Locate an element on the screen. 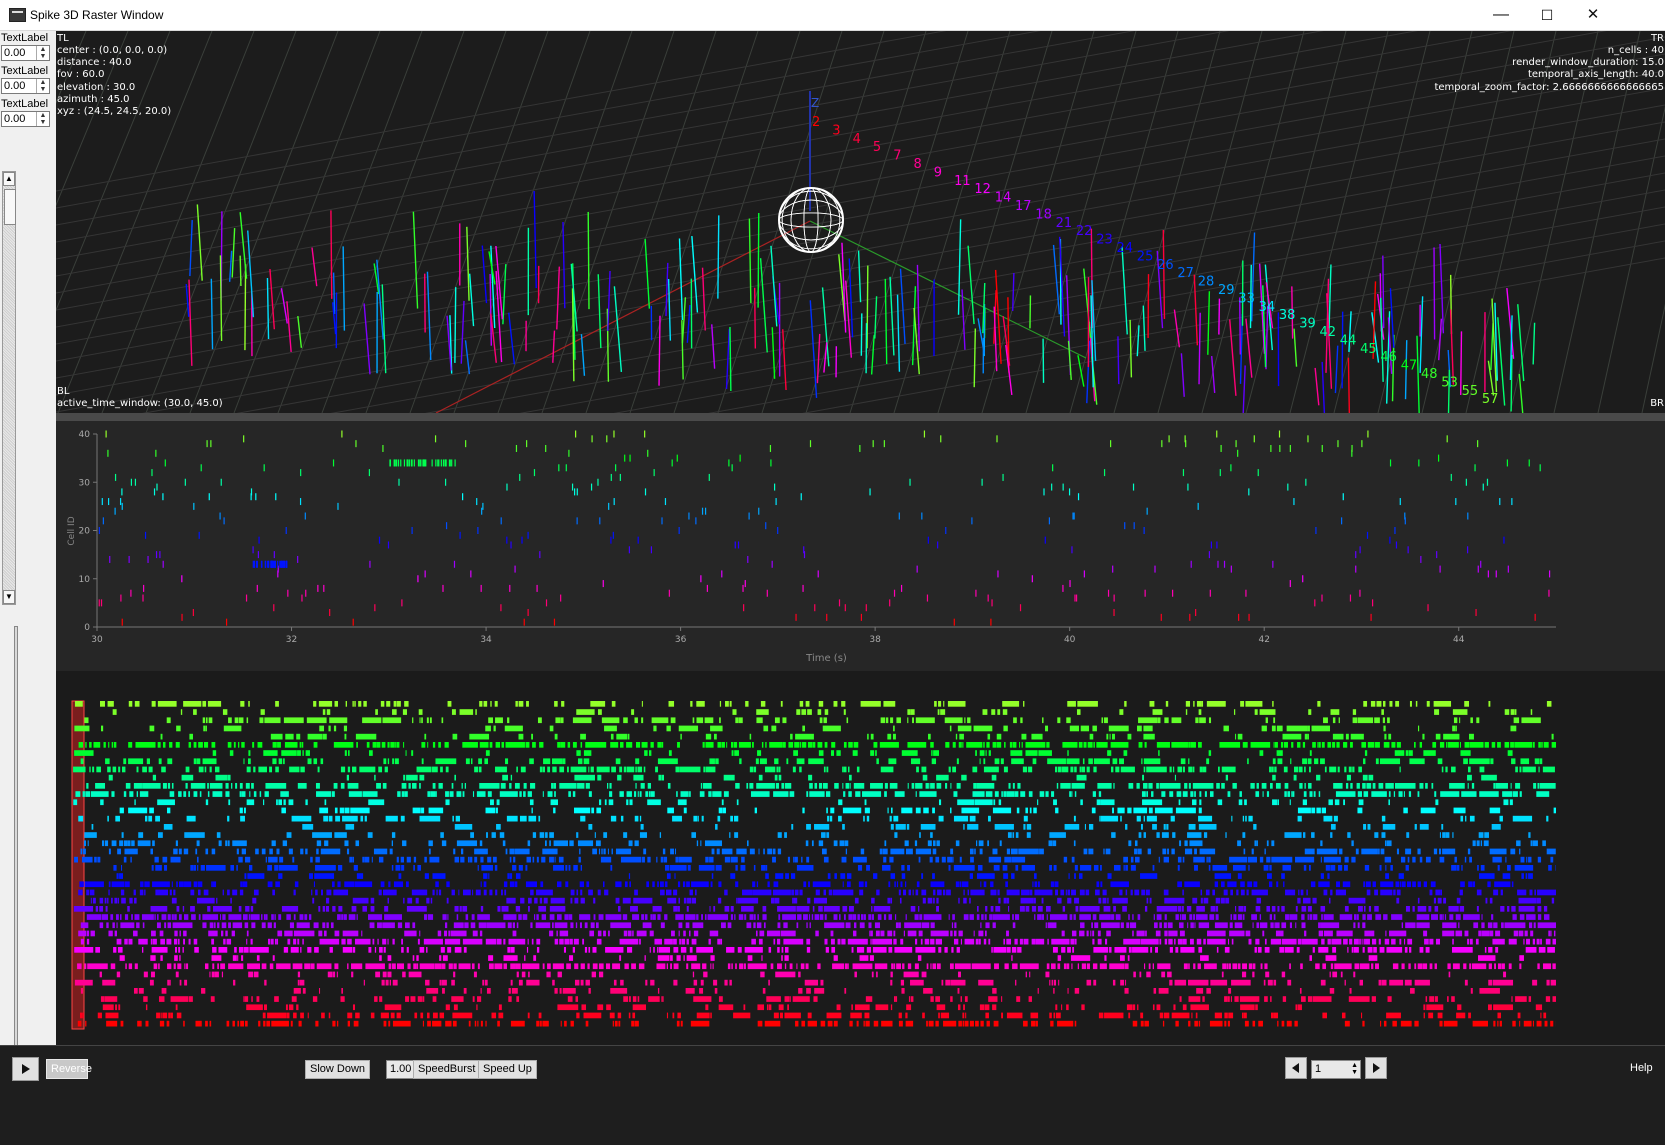 This screenshot has width=1665, height=1145. cell-axis-label: 55 is located at coordinates (1470, 391).